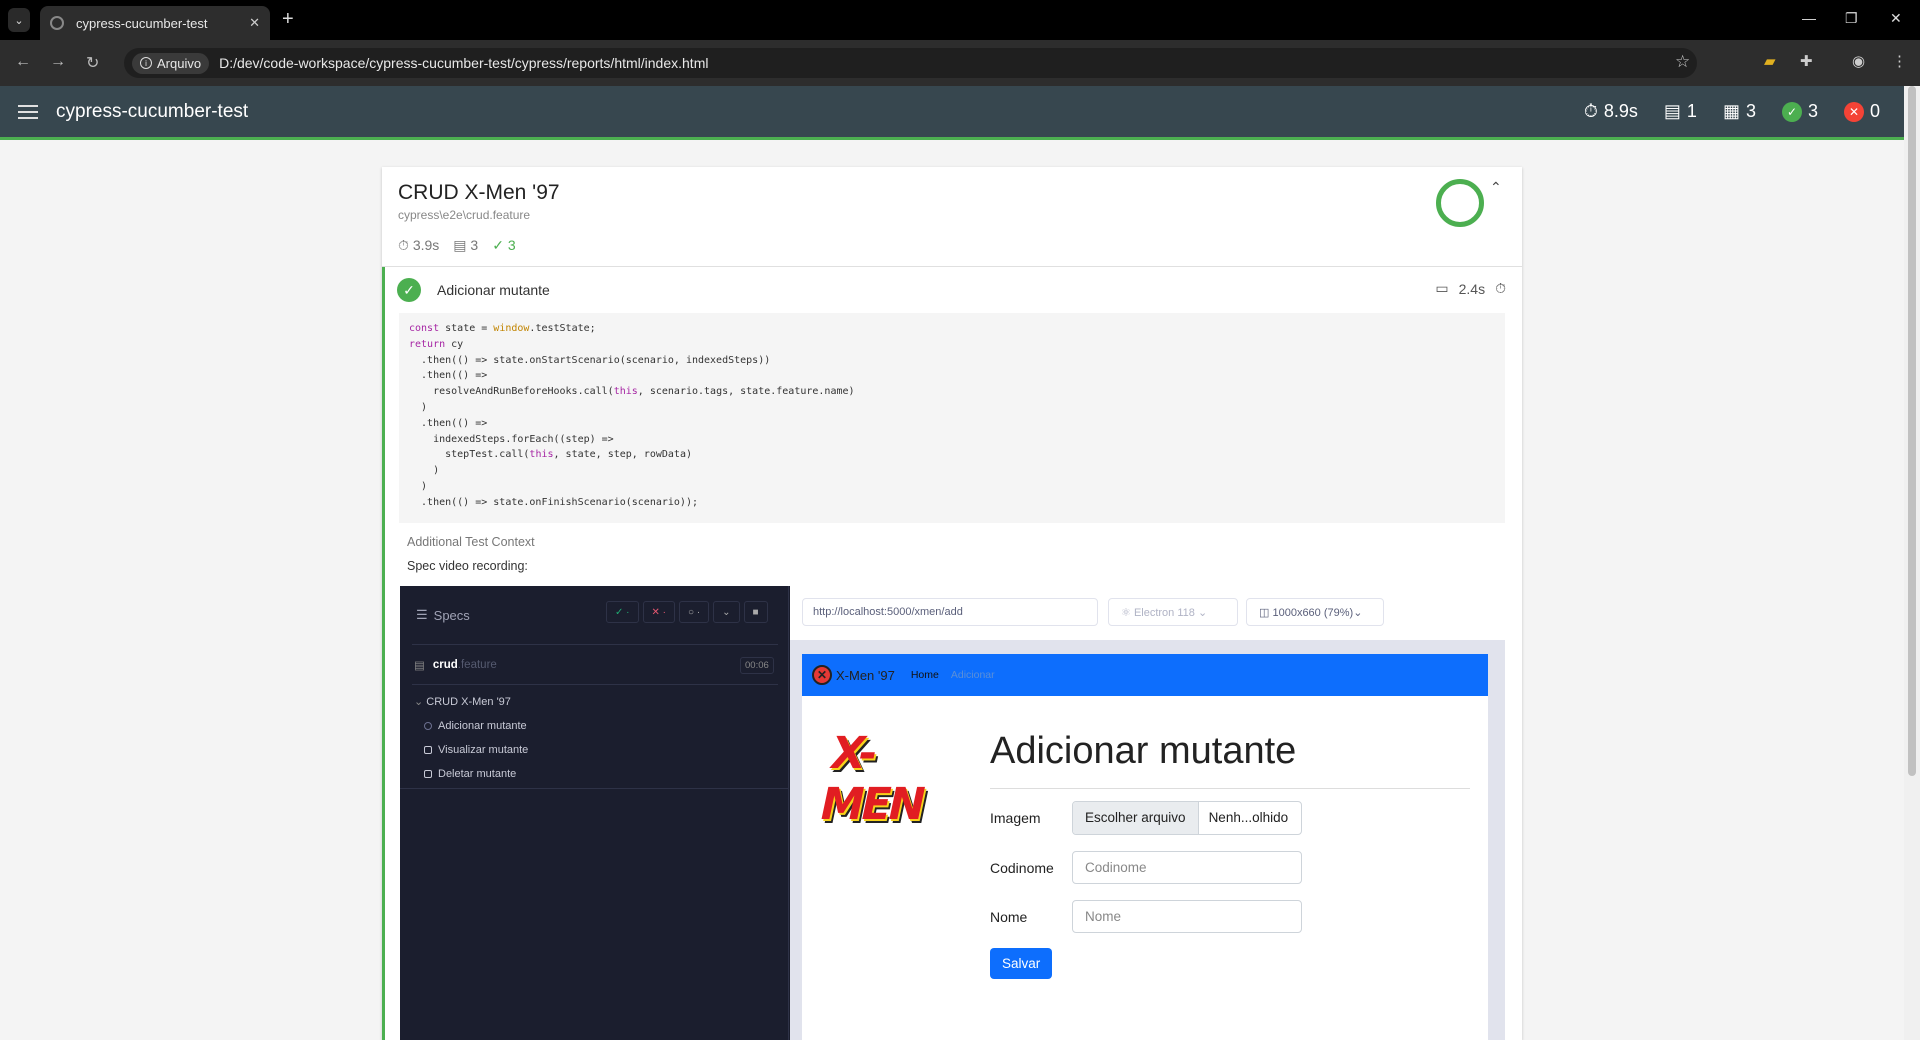  I want to click on app-heading: Adicionar mutante, so click(1143, 751).